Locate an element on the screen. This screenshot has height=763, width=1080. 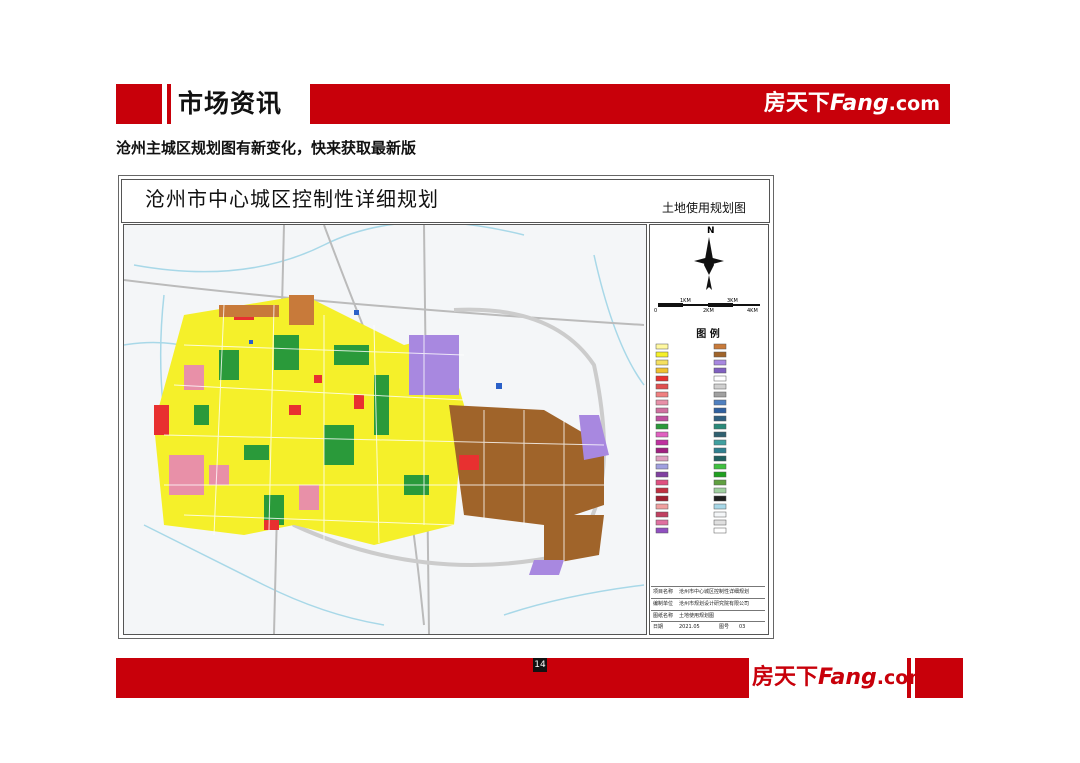
header-accent-block is located at coordinates (139, 104).